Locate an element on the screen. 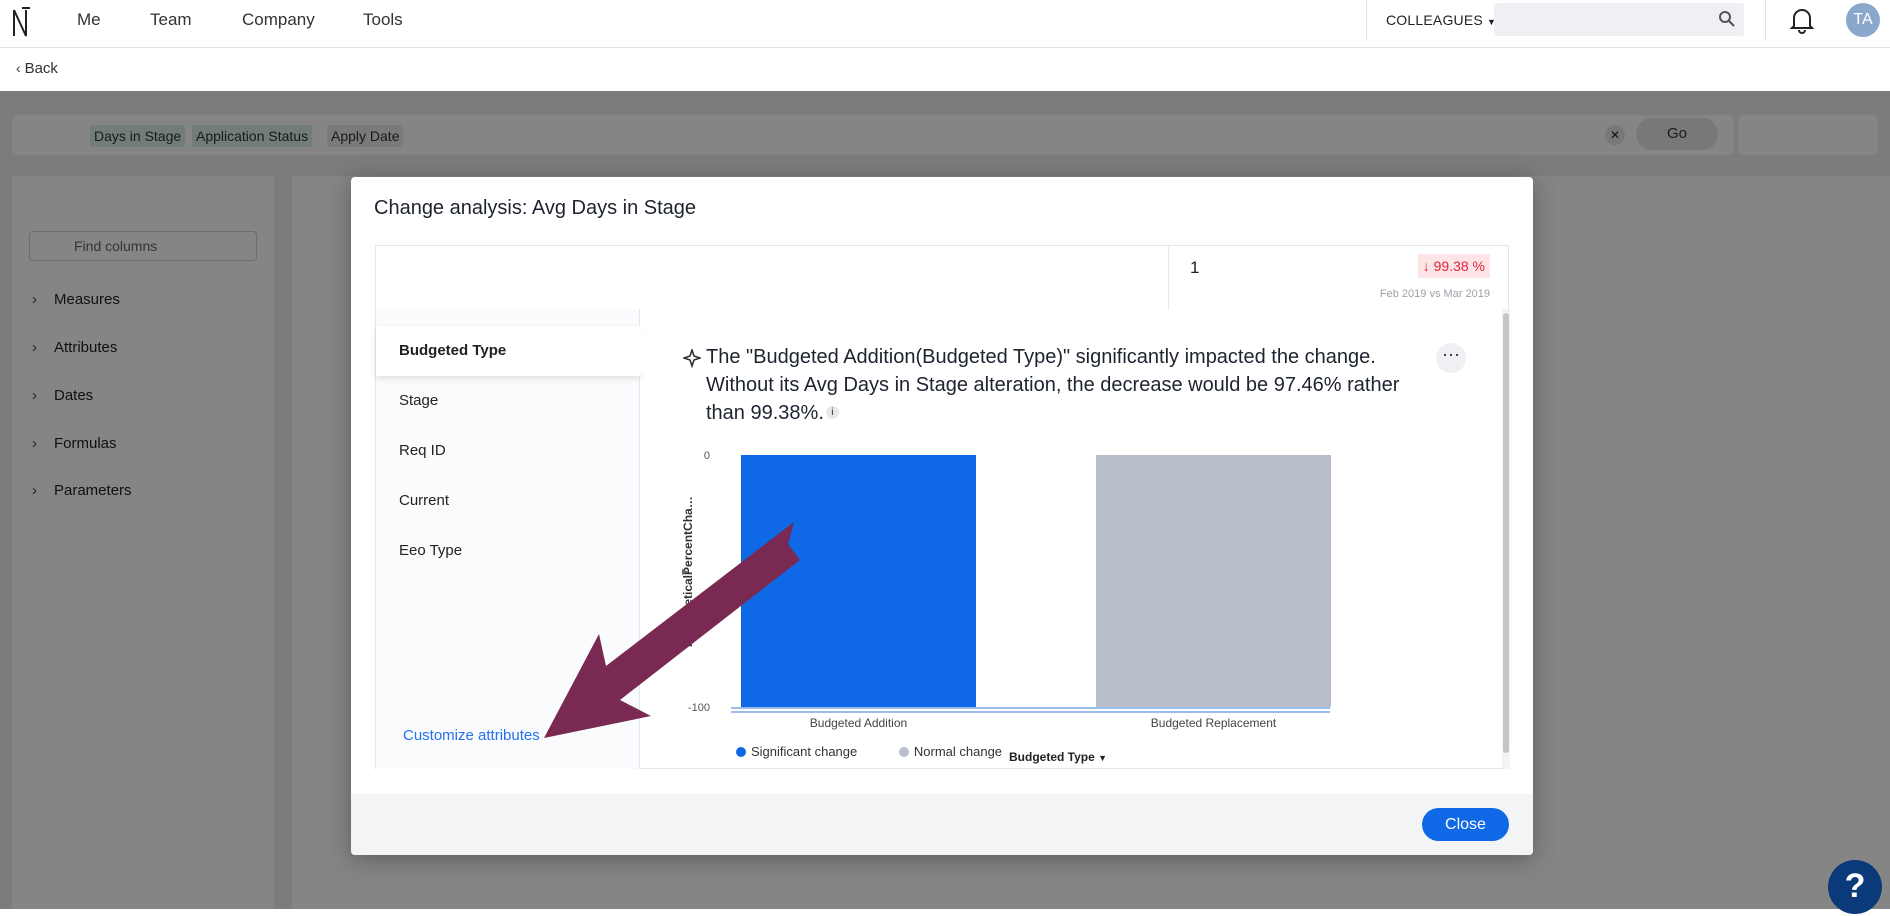  attribute-item-eeo-type: Eeo Type is located at coordinates (508, 551).